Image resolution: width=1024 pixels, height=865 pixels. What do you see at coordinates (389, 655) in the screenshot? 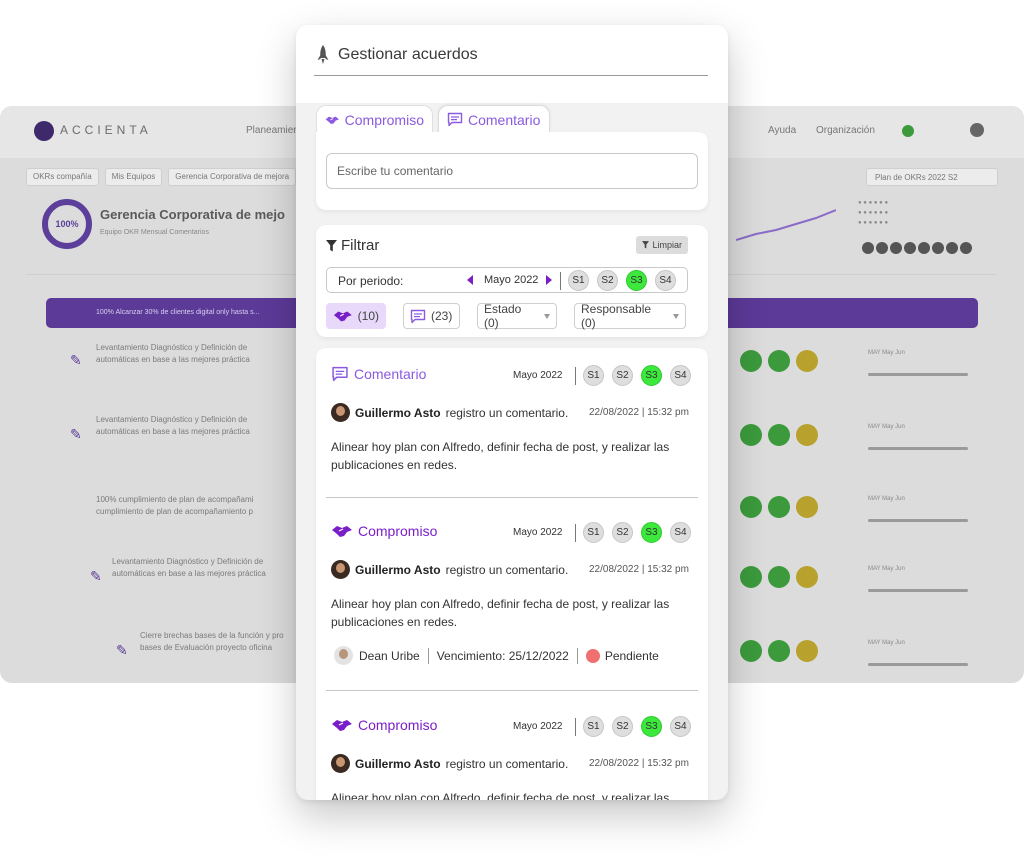
I see `item-responsible: Dean Uribe` at bounding box center [389, 655].